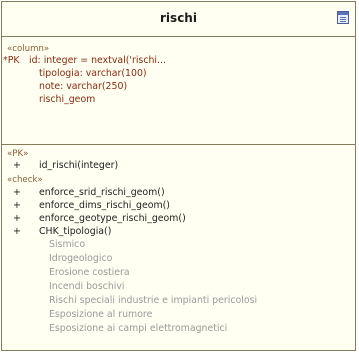  I want to click on tipologia-value: Esposizione ai campi elettromagnetici, so click(138, 328).